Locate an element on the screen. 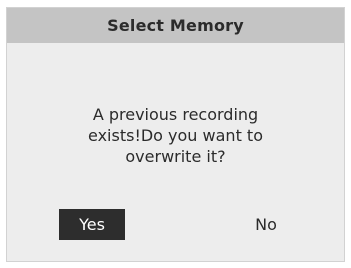  no-button: No is located at coordinates (266, 224).